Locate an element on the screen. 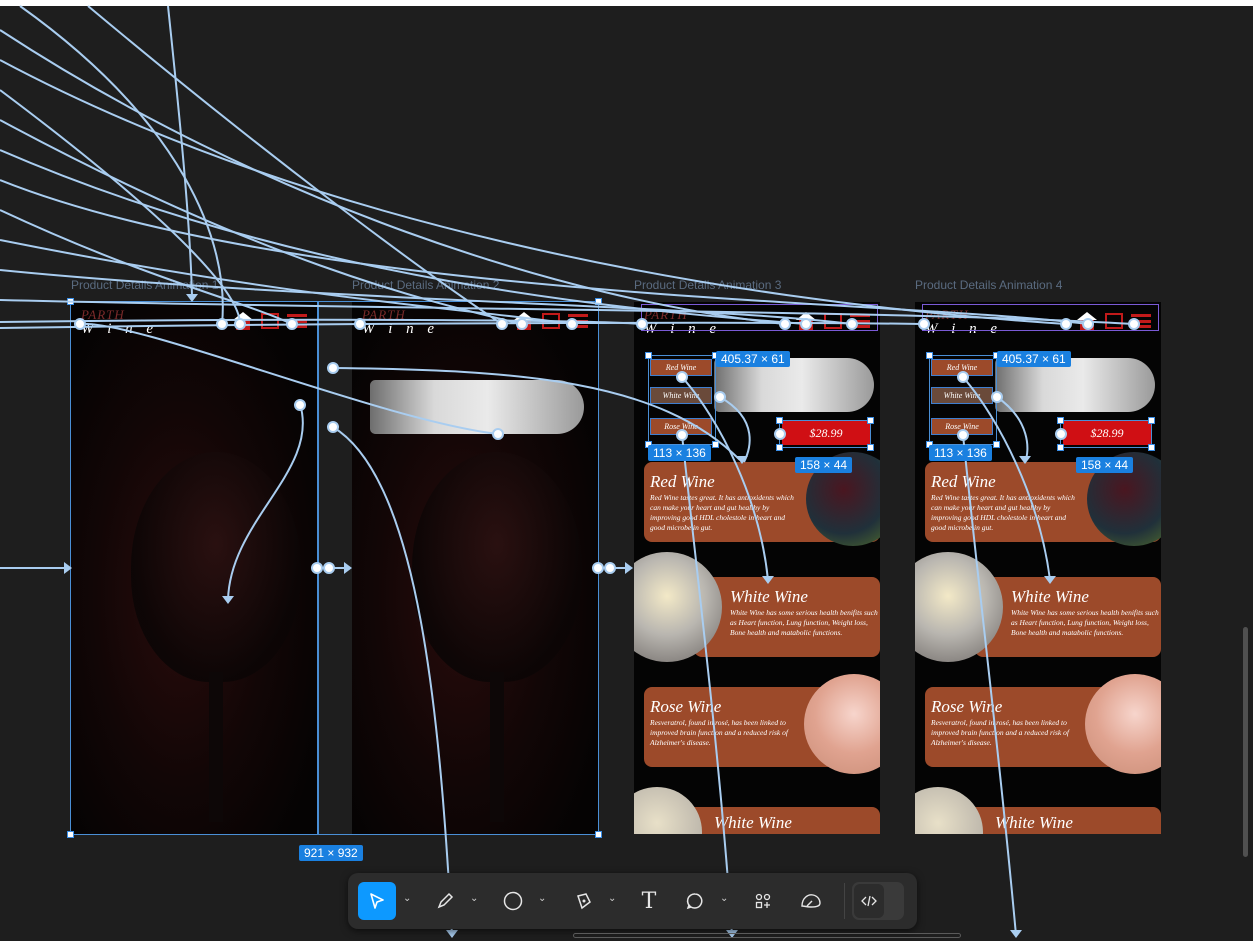 The width and height of the screenshot is (1253, 941). move-tool is located at coordinates (377, 901).